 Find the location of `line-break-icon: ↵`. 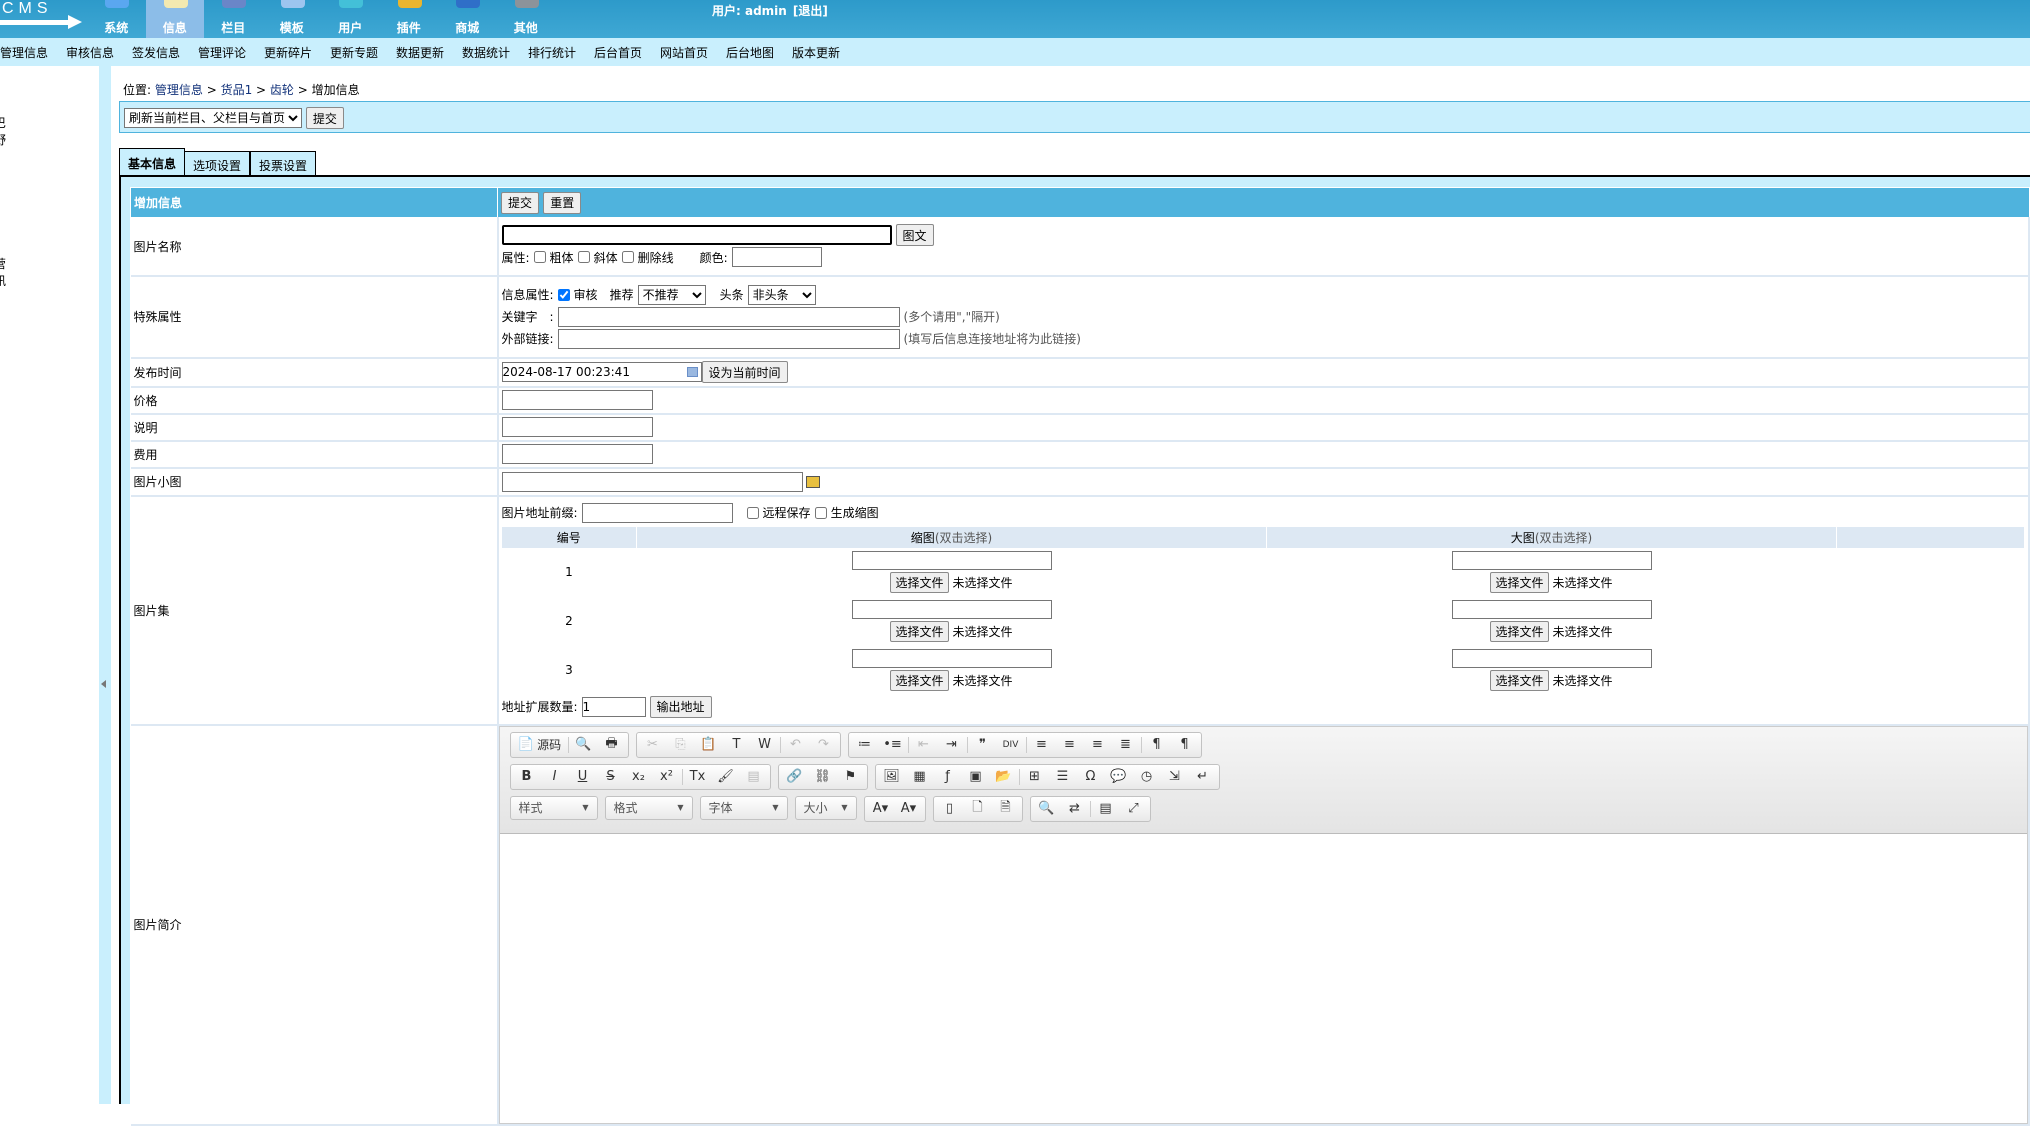

line-break-icon: ↵ is located at coordinates (1203, 777).